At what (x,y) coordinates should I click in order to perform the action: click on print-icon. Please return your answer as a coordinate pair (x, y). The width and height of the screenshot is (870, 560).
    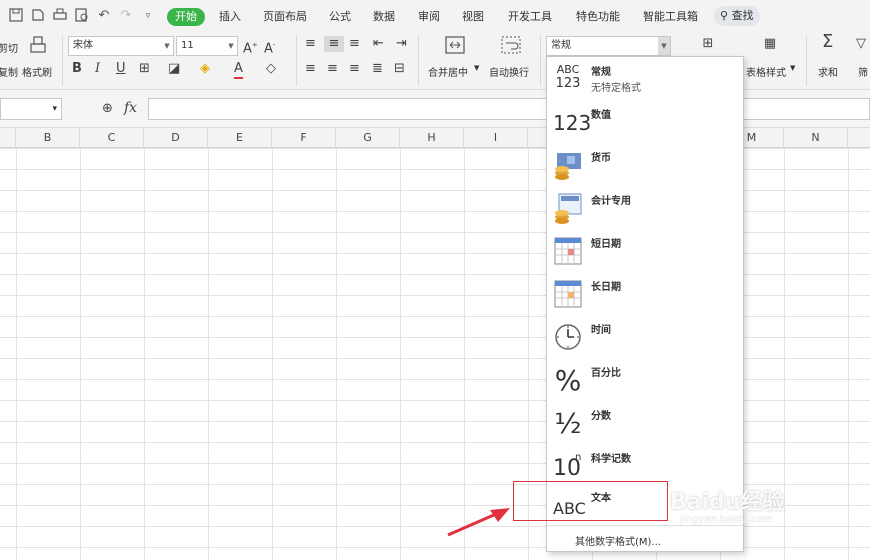
    Looking at the image, I should click on (60, 16).